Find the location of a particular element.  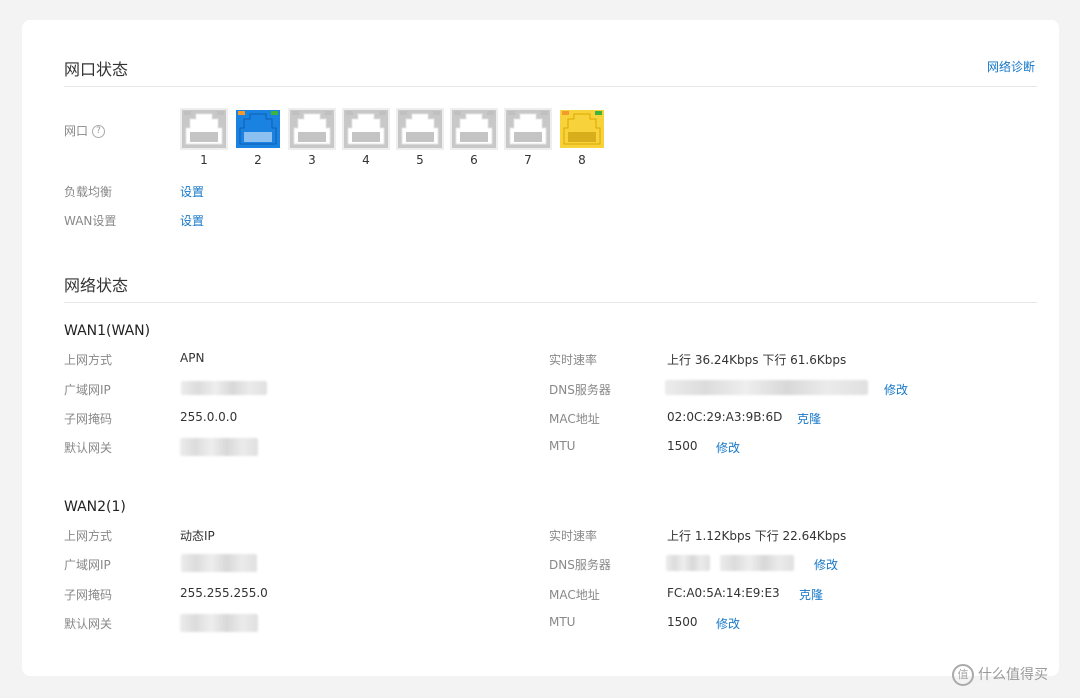

port-number-label: 8 is located at coordinates (582, 160).